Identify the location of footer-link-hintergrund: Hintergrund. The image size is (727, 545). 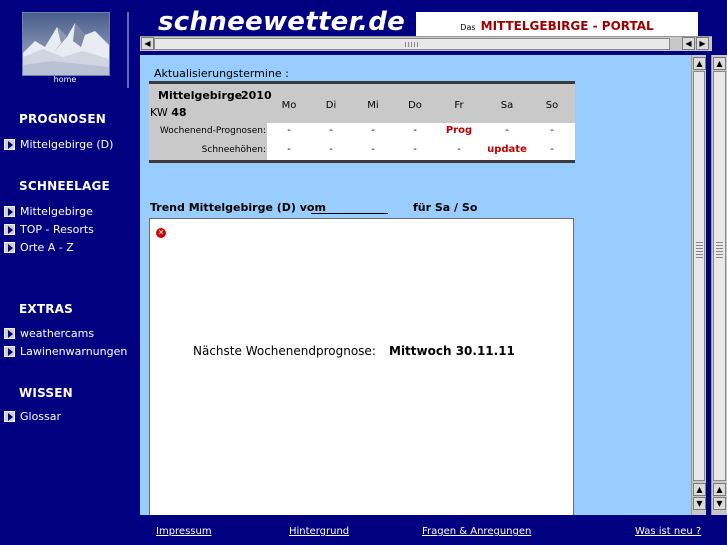
(319, 531).